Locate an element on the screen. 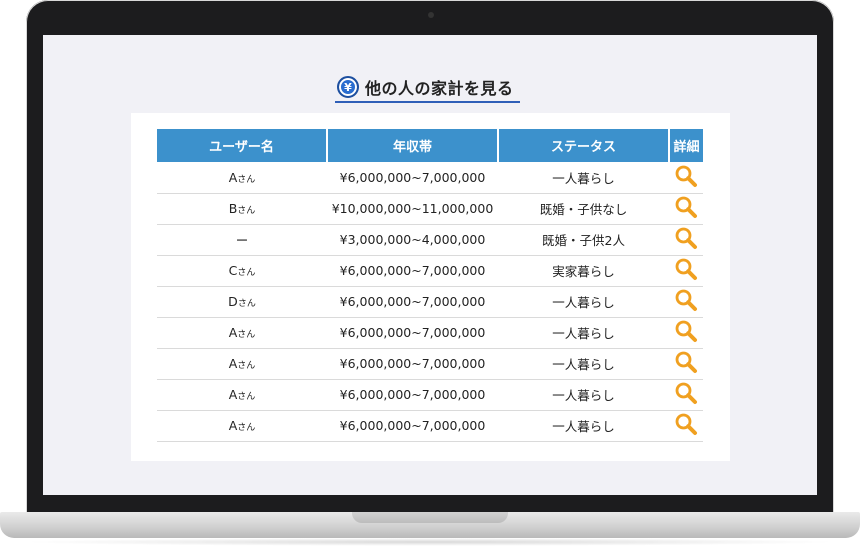 This screenshot has height=546, width=860. cell-username: Cさん is located at coordinates (242, 271).